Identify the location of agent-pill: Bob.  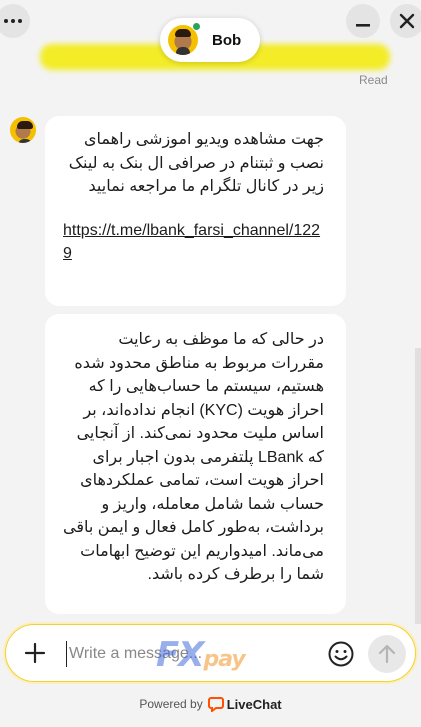
(210, 40).